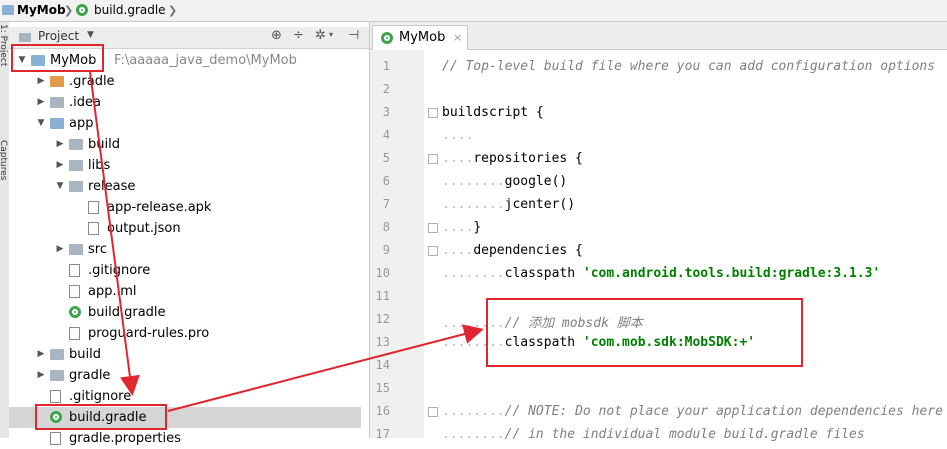 This screenshot has height=449, width=947. I want to click on tree-item-label: release, so click(112, 186).